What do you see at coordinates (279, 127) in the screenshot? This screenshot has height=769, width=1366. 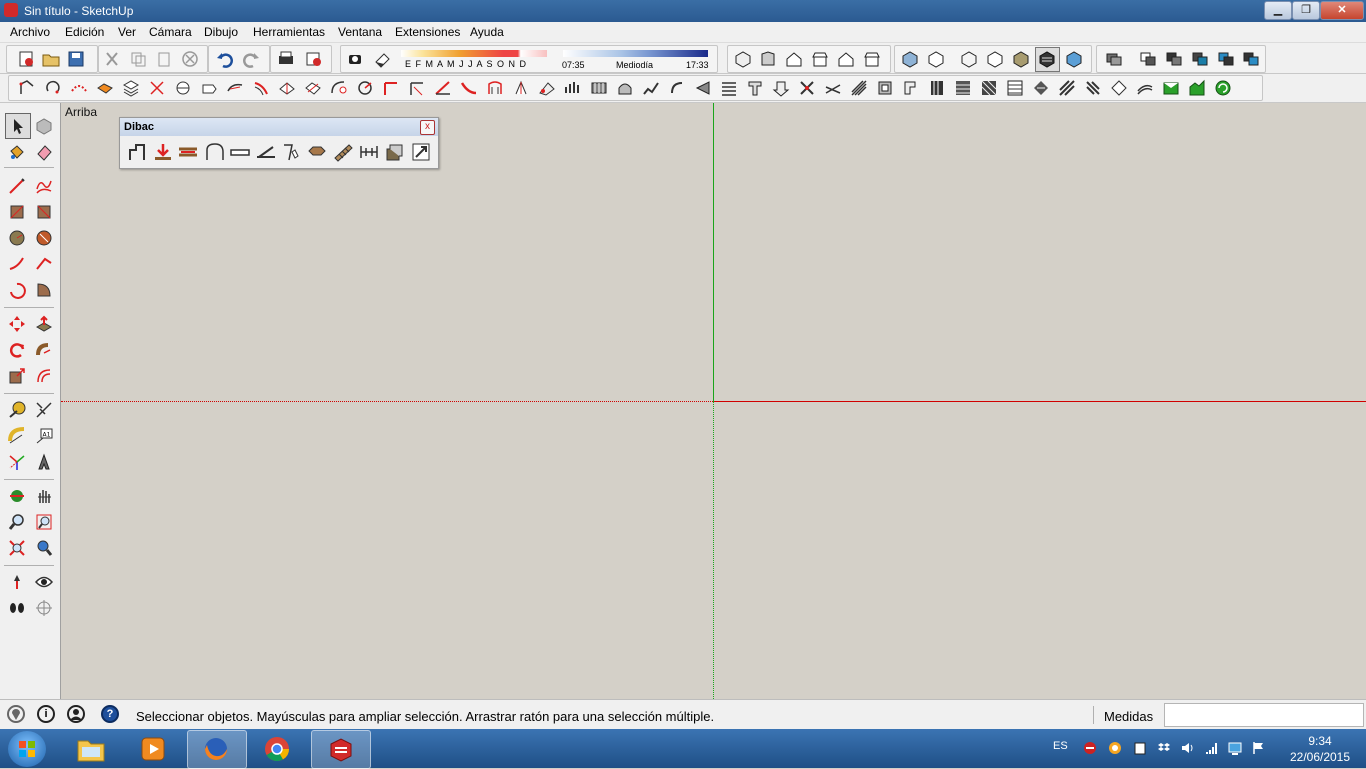 I see `dibac-title-bar: Dibac x` at bounding box center [279, 127].